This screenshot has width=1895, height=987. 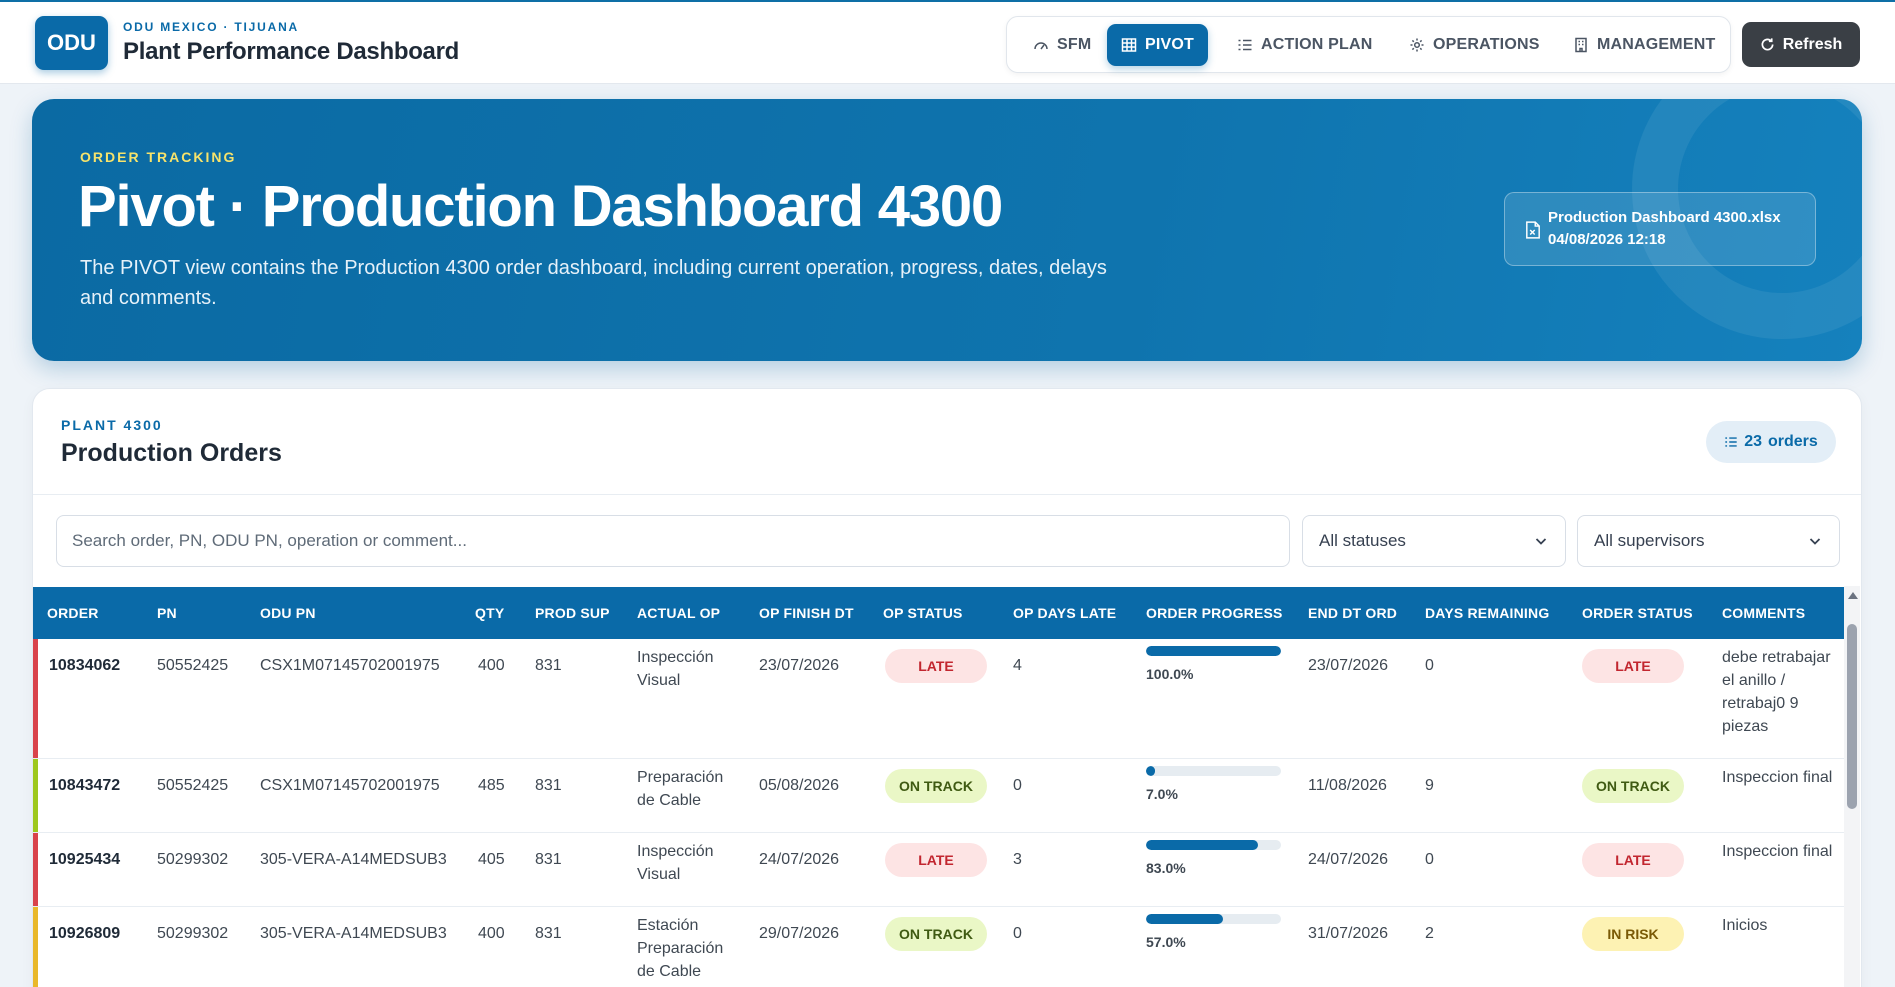 What do you see at coordinates (1664, 217) in the screenshot?
I see `source-file-name: Production Dashboard 4300.xlsx` at bounding box center [1664, 217].